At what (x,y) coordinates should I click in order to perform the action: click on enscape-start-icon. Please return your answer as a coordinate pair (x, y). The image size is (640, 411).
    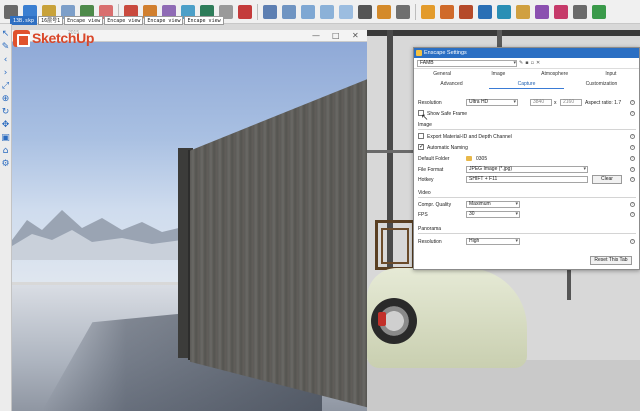
    Looking at the image, I should click on (428, 11).